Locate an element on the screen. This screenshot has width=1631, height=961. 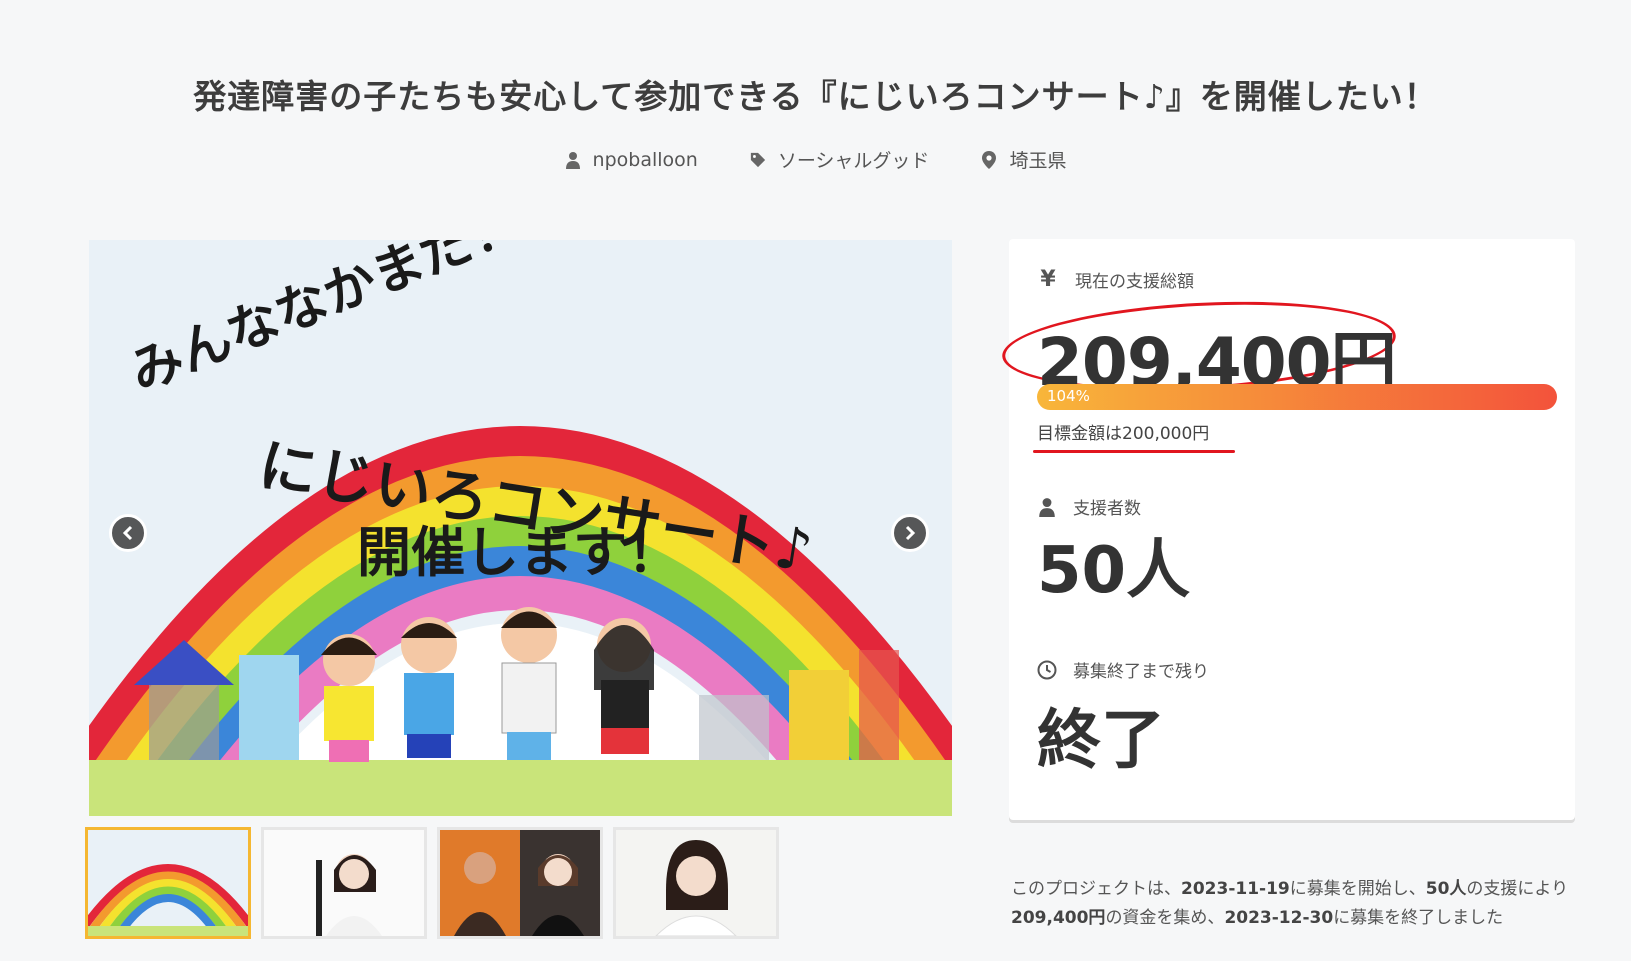
thumbnail-performer-image is located at coordinates (344, 883).